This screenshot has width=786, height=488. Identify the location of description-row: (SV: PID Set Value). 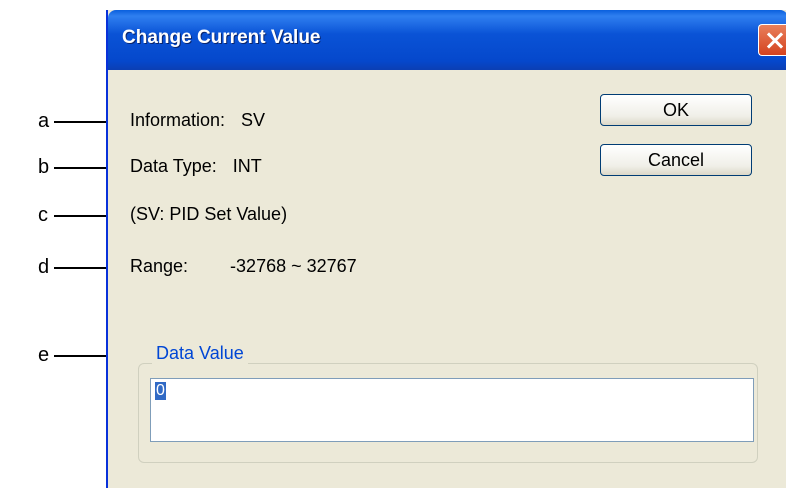
(208, 214).